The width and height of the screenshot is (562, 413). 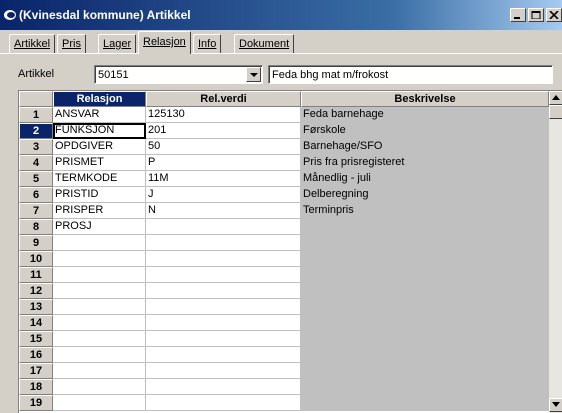 I want to click on cell-rel-verdi: 125130, so click(x=223, y=115).